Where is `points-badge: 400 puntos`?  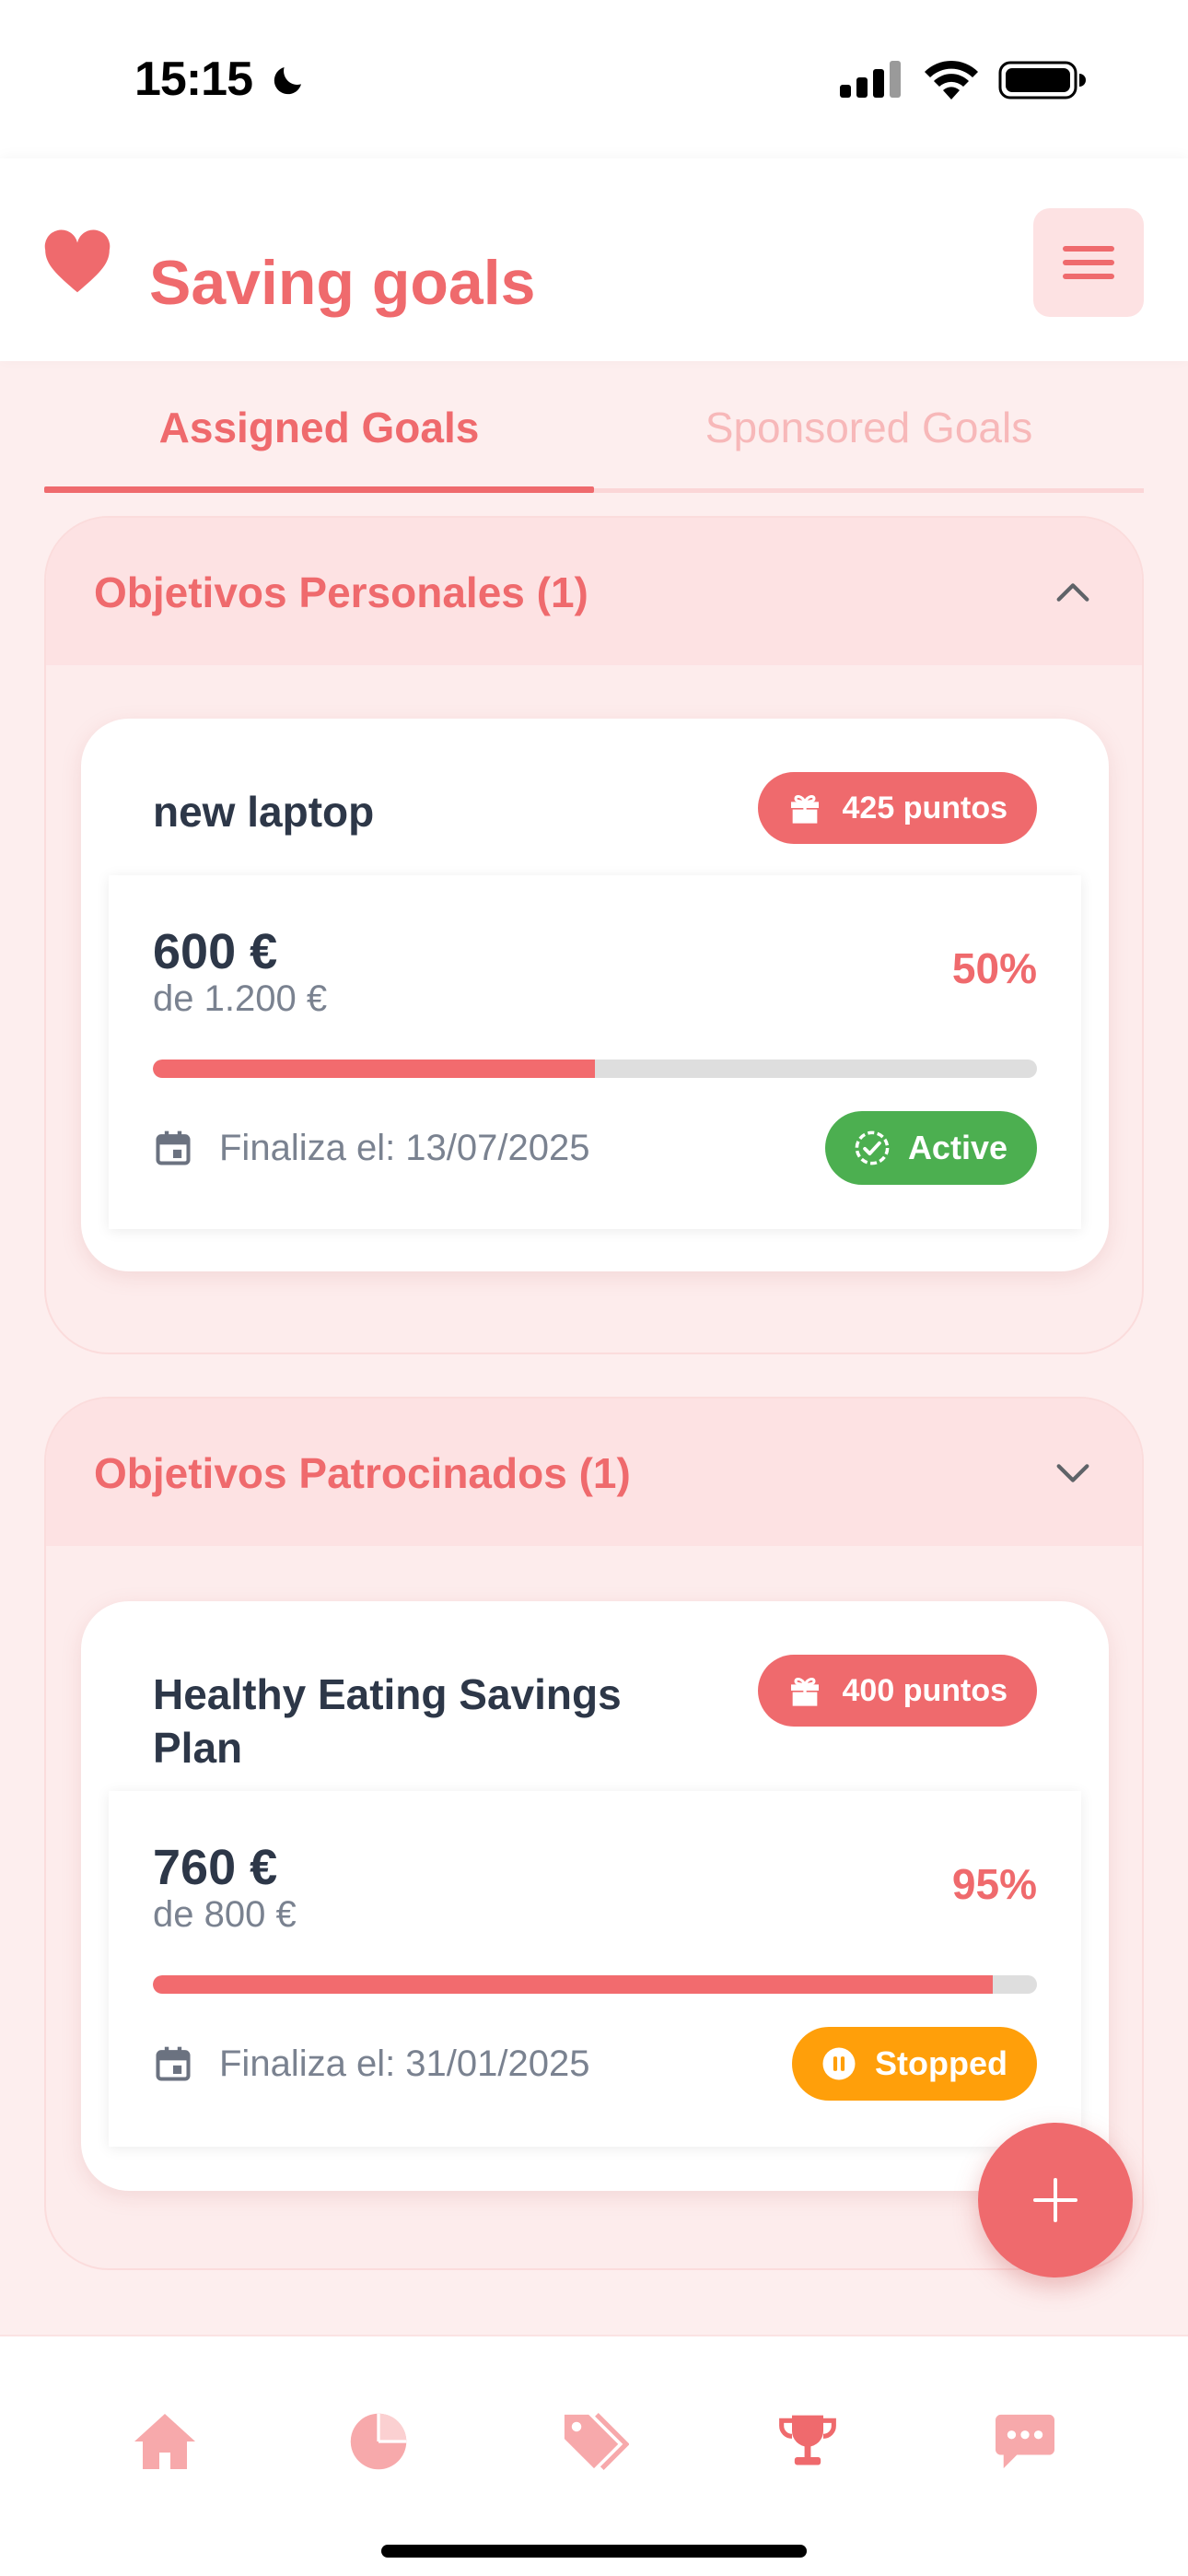
points-badge: 400 puntos is located at coordinates (897, 1691).